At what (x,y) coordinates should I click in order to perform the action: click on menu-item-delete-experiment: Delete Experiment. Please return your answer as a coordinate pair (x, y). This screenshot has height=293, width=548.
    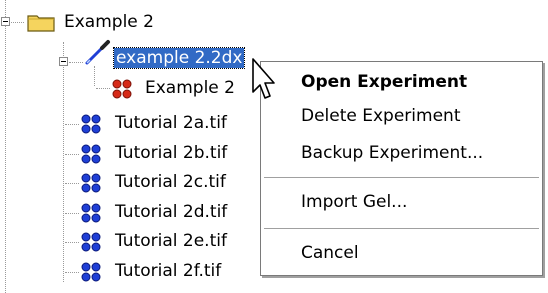
    Looking at the image, I should click on (380, 116).